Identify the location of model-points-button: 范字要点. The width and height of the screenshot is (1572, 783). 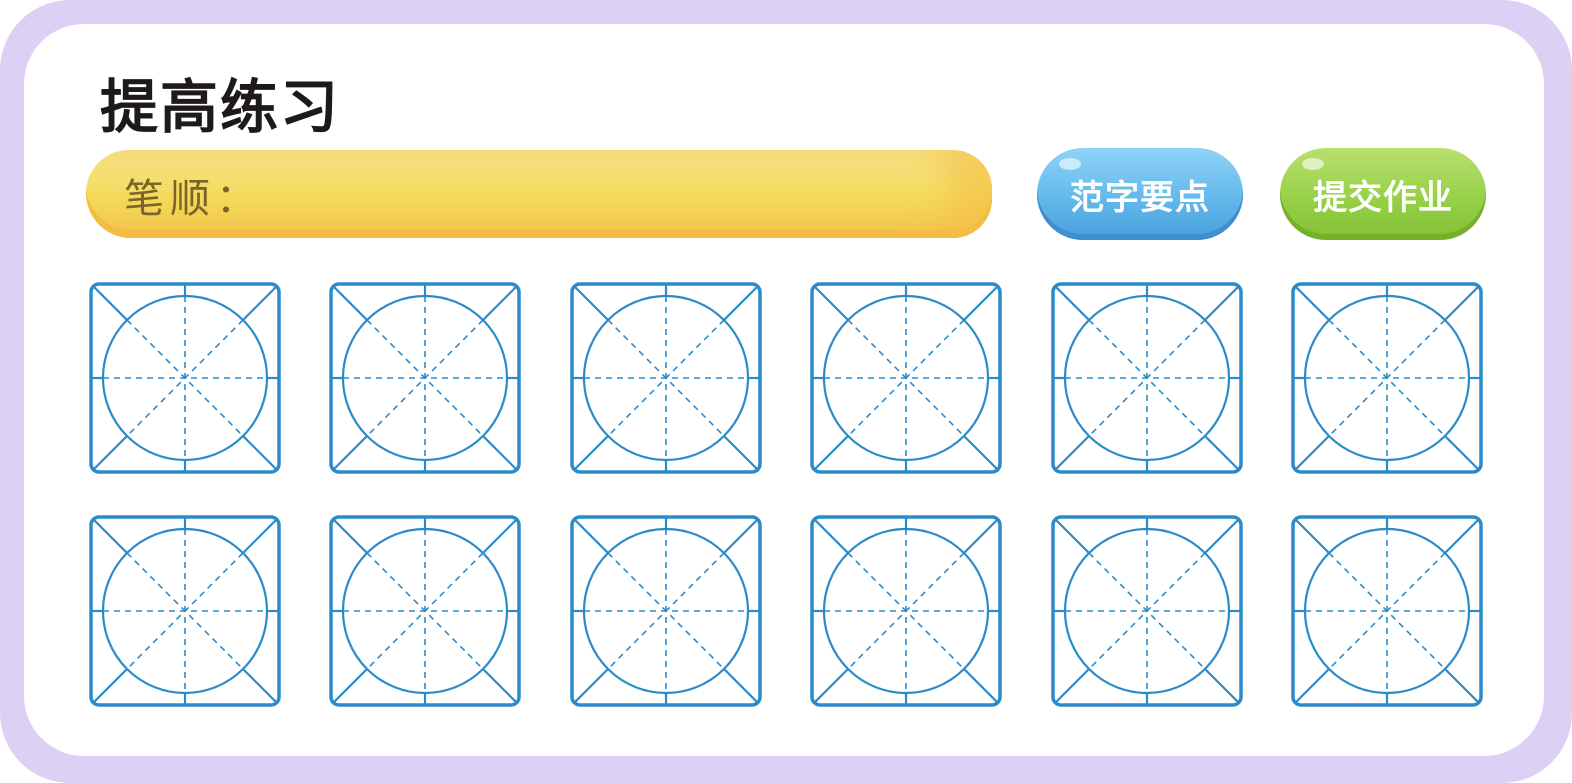
(1140, 194).